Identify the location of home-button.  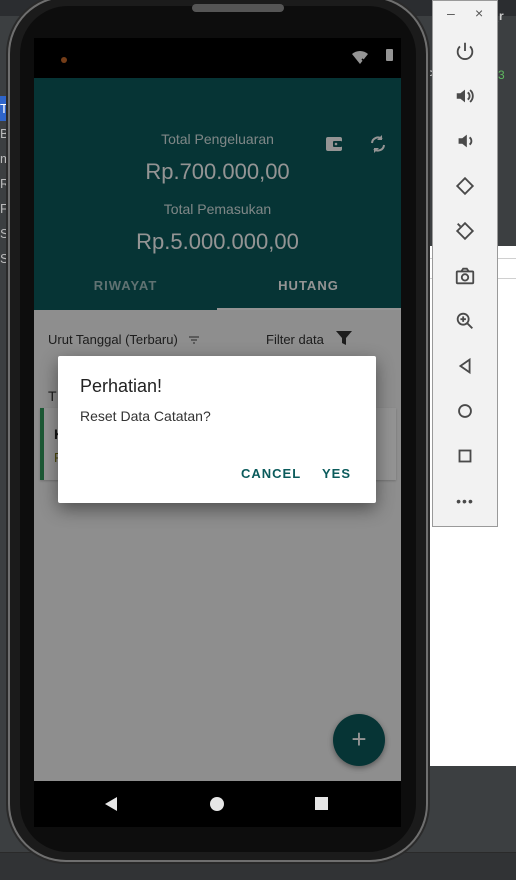
(465, 410).